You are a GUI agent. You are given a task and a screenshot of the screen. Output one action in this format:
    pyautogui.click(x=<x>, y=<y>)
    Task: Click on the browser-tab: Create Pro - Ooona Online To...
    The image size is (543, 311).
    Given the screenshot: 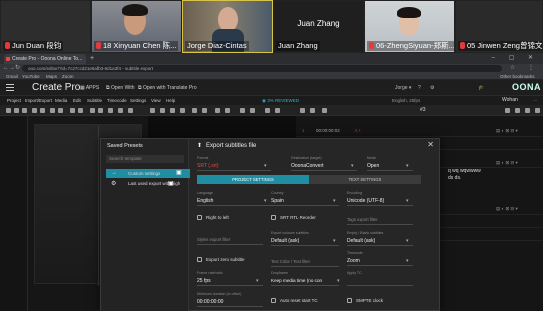 What is the action you would take?
    pyautogui.click(x=45, y=59)
    